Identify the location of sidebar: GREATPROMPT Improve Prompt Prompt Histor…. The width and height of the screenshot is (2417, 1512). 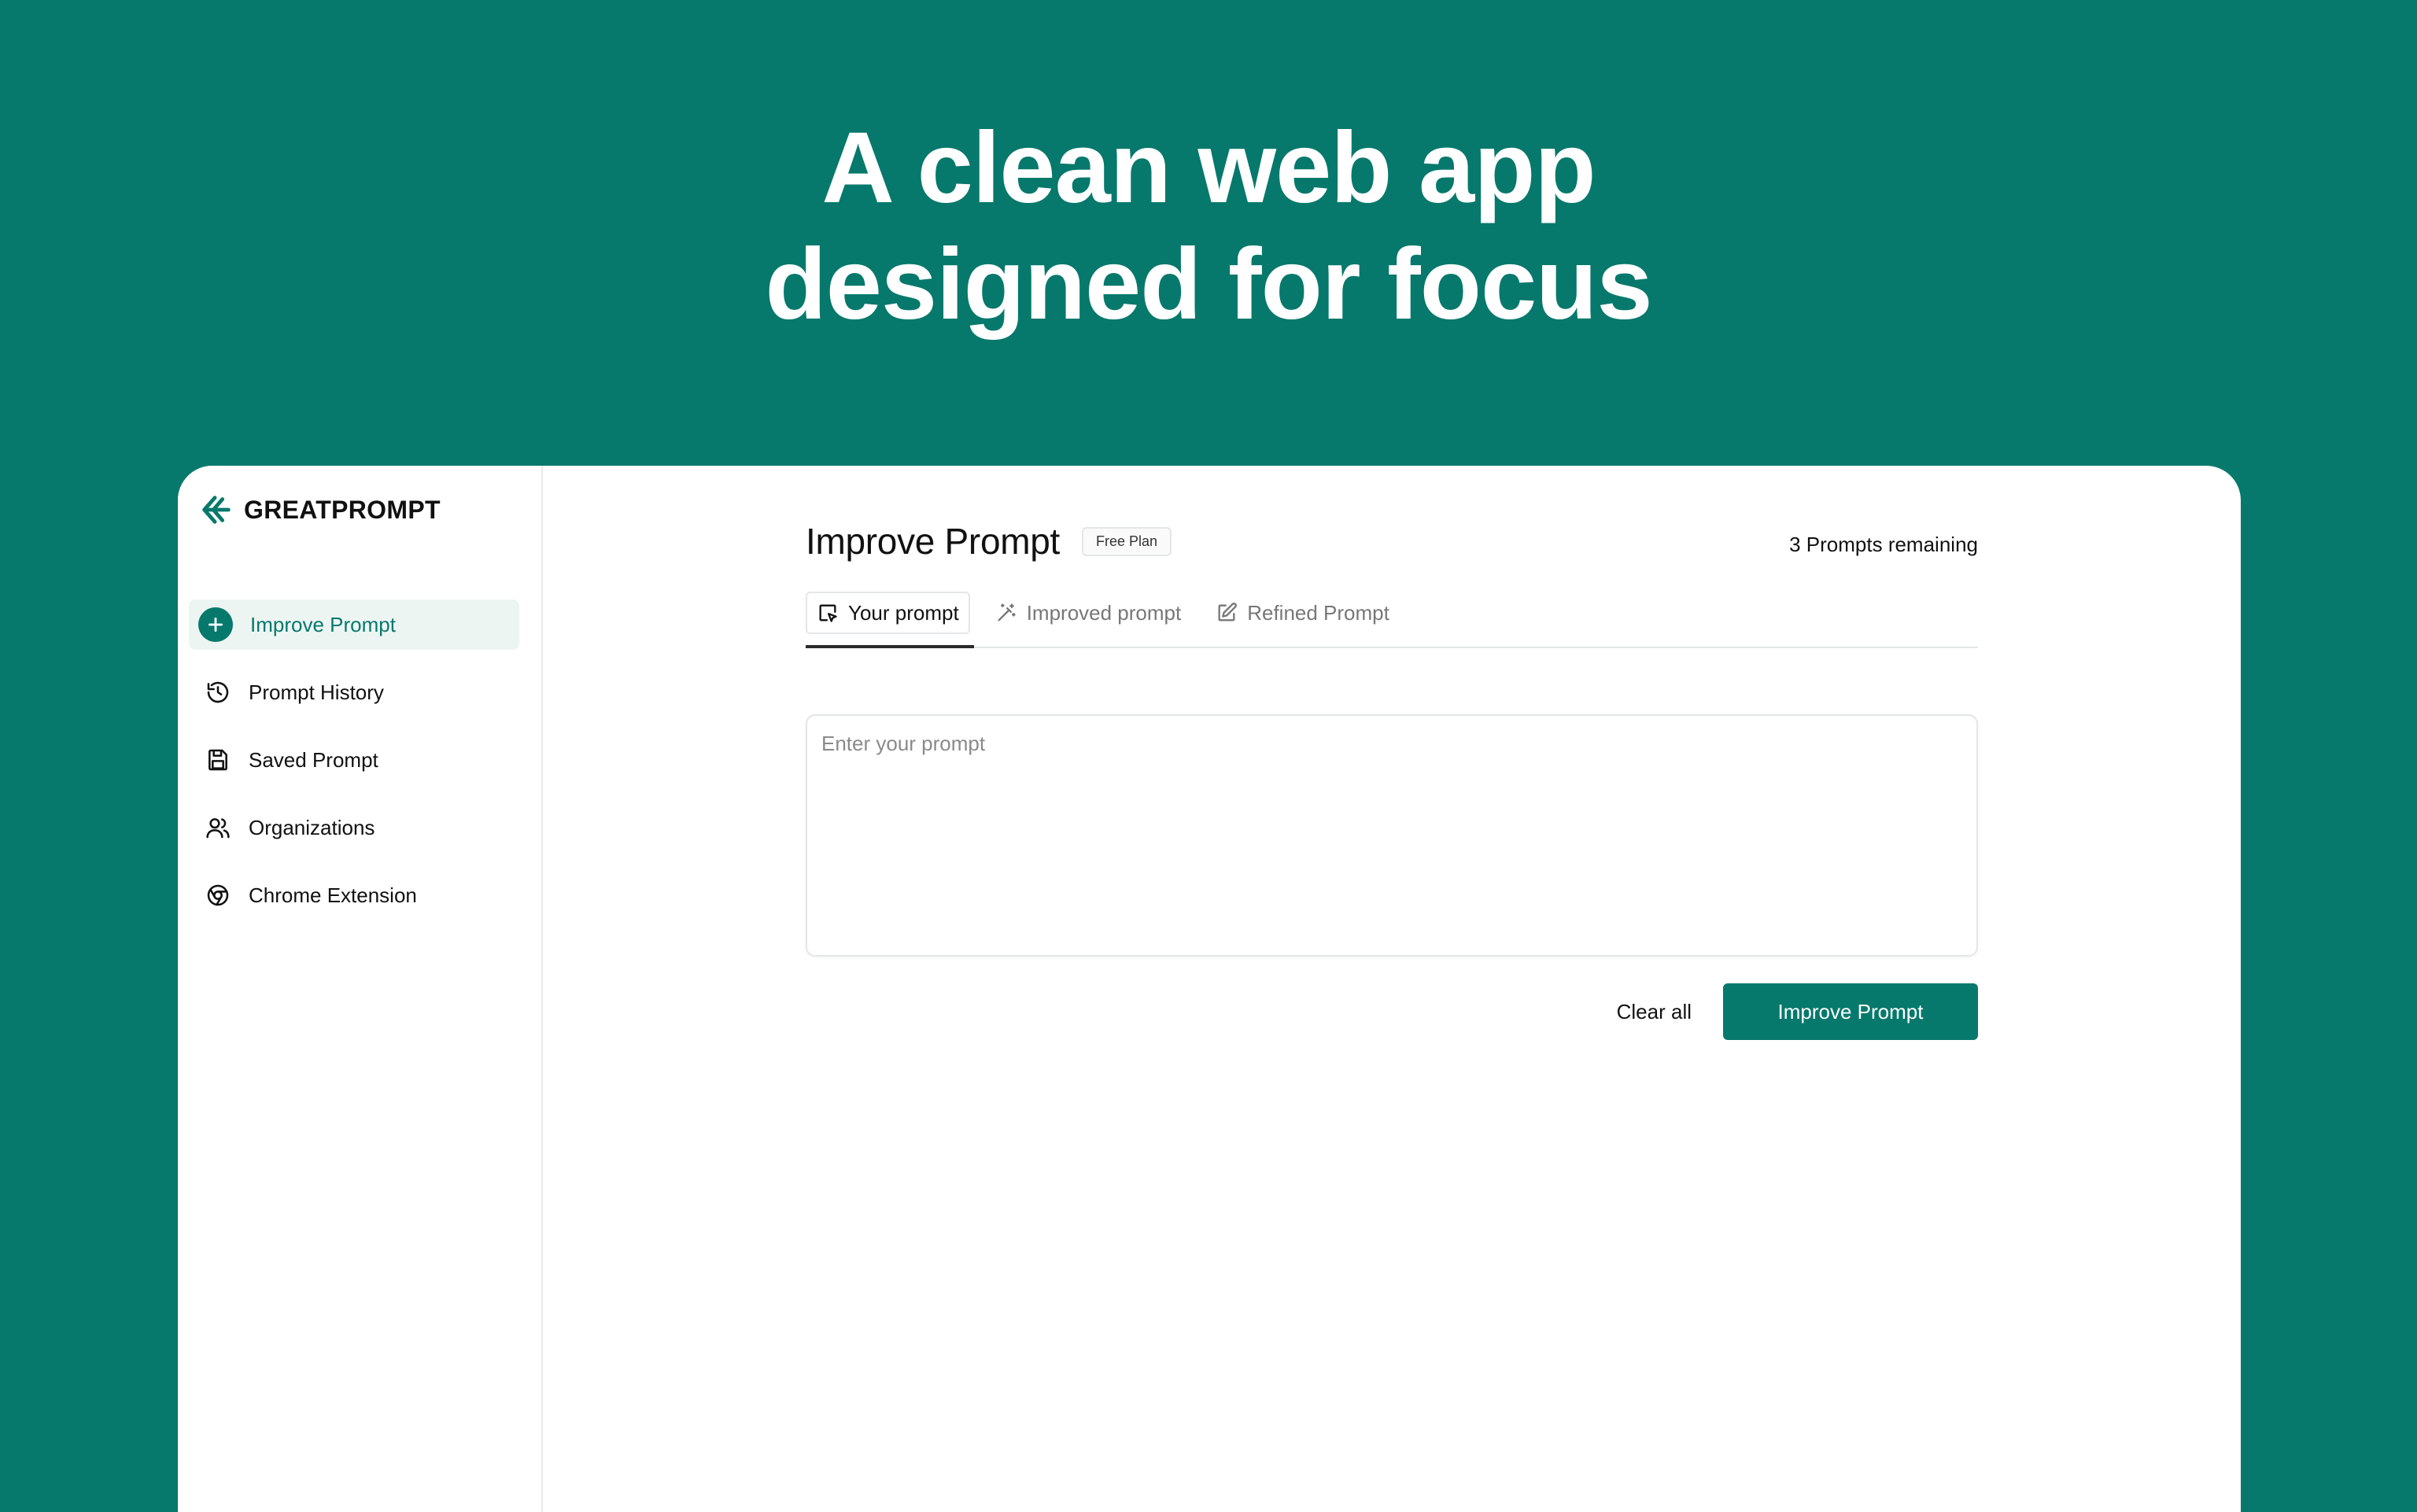
(360, 989).